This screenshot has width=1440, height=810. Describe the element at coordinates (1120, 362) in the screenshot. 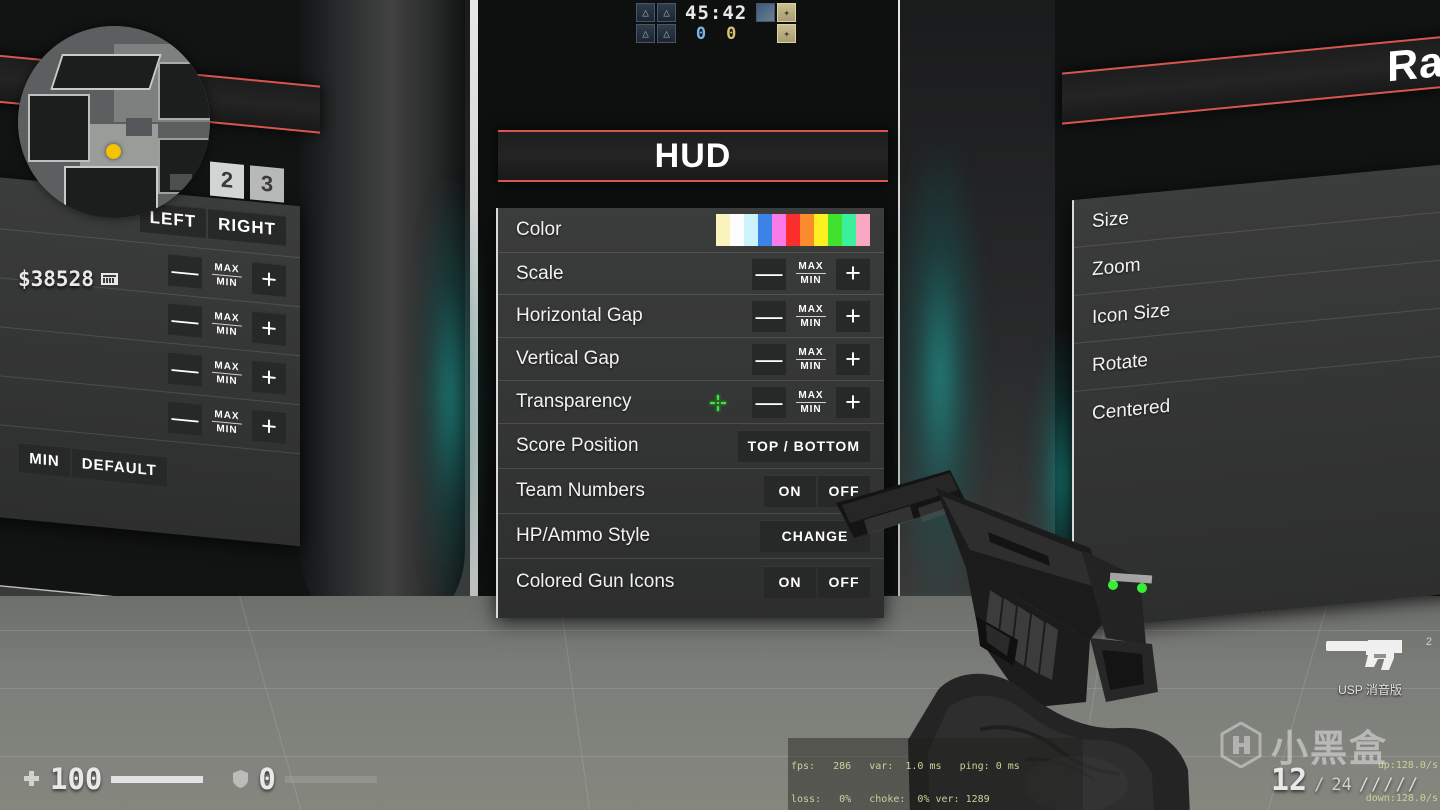

I see `radar-row-rotate-label: Rotate` at that location.